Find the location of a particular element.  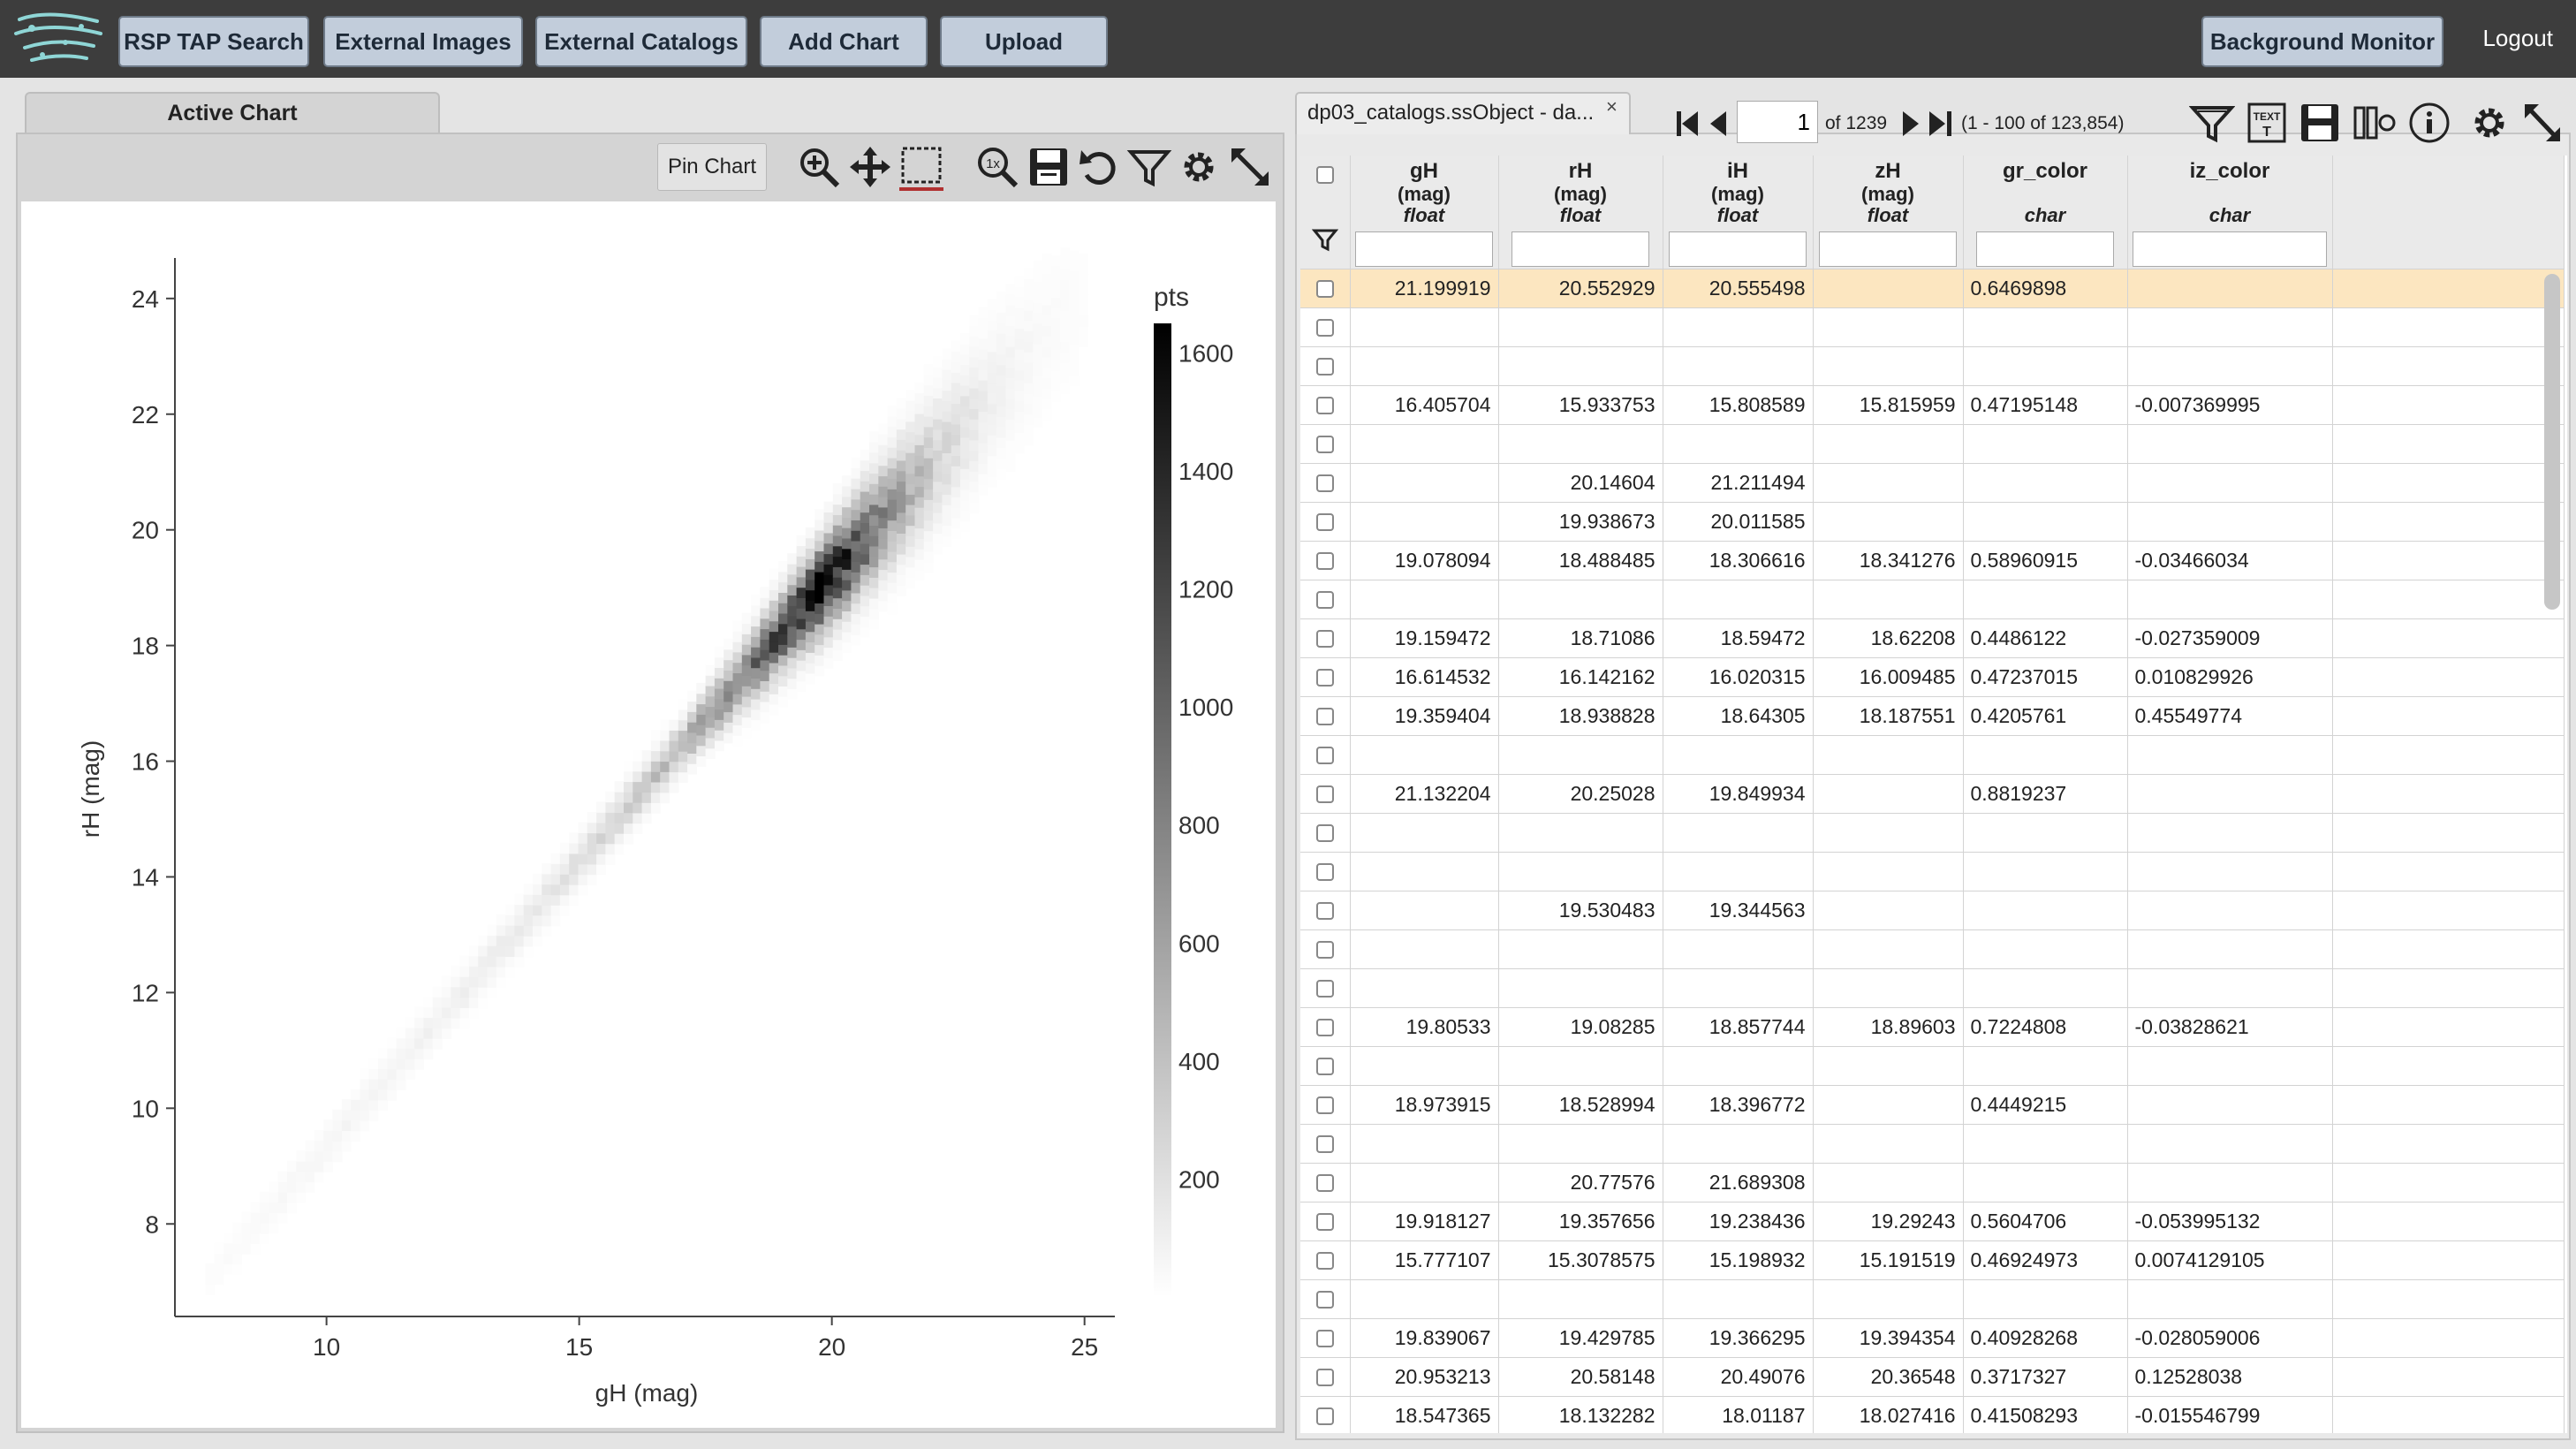

filter-icon is located at coordinates (1149, 167).